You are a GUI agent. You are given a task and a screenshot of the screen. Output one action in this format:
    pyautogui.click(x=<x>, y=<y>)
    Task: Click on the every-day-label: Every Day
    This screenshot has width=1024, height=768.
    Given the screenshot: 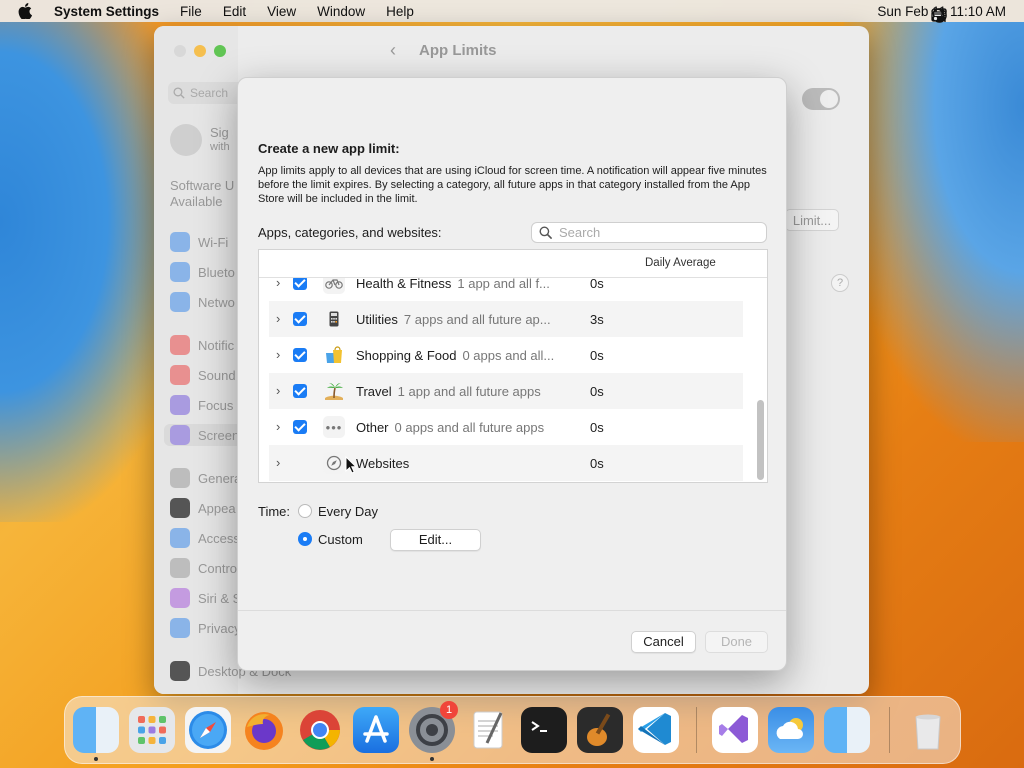 What is the action you would take?
    pyautogui.click(x=348, y=511)
    